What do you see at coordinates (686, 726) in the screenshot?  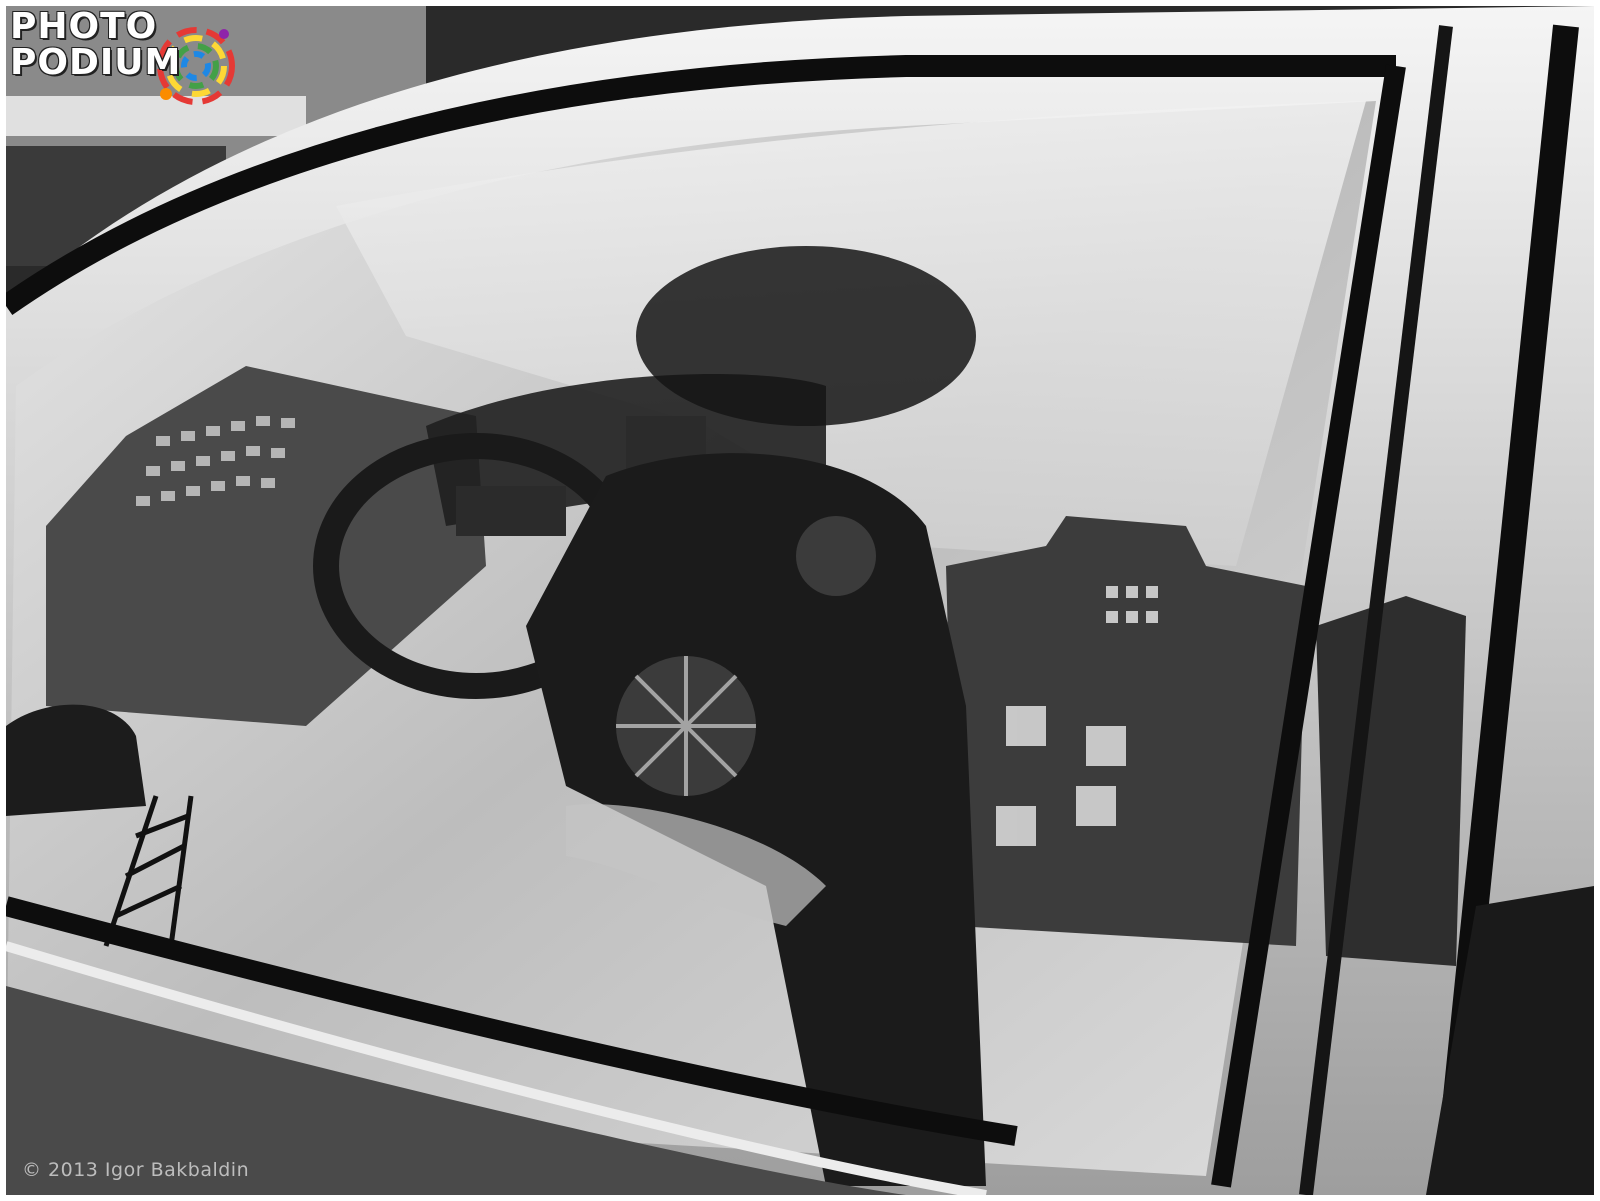 I see `flower-petals` at bounding box center [686, 726].